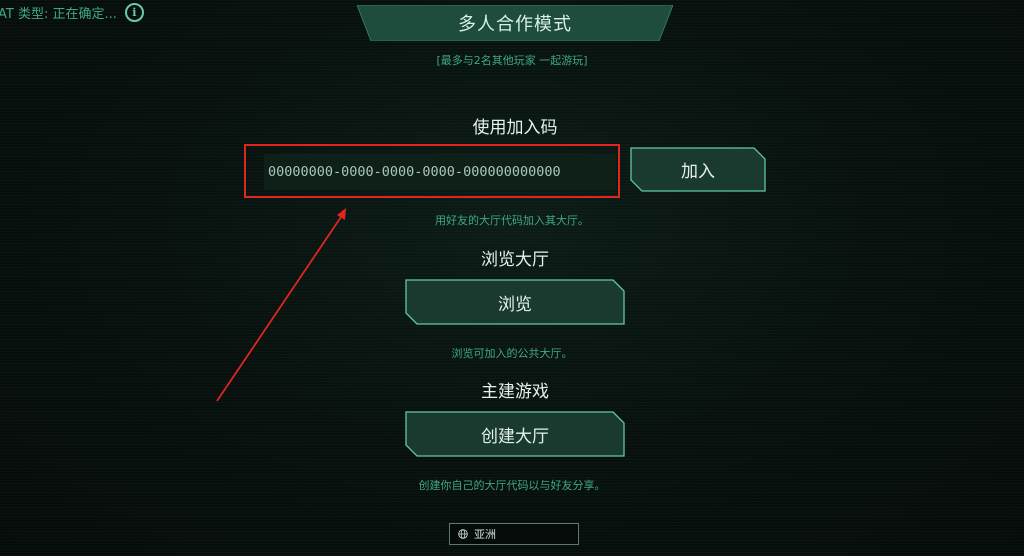 This screenshot has height=556, width=1024. Describe the element at coordinates (440, 172) in the screenshot. I see `join-code-input` at that location.